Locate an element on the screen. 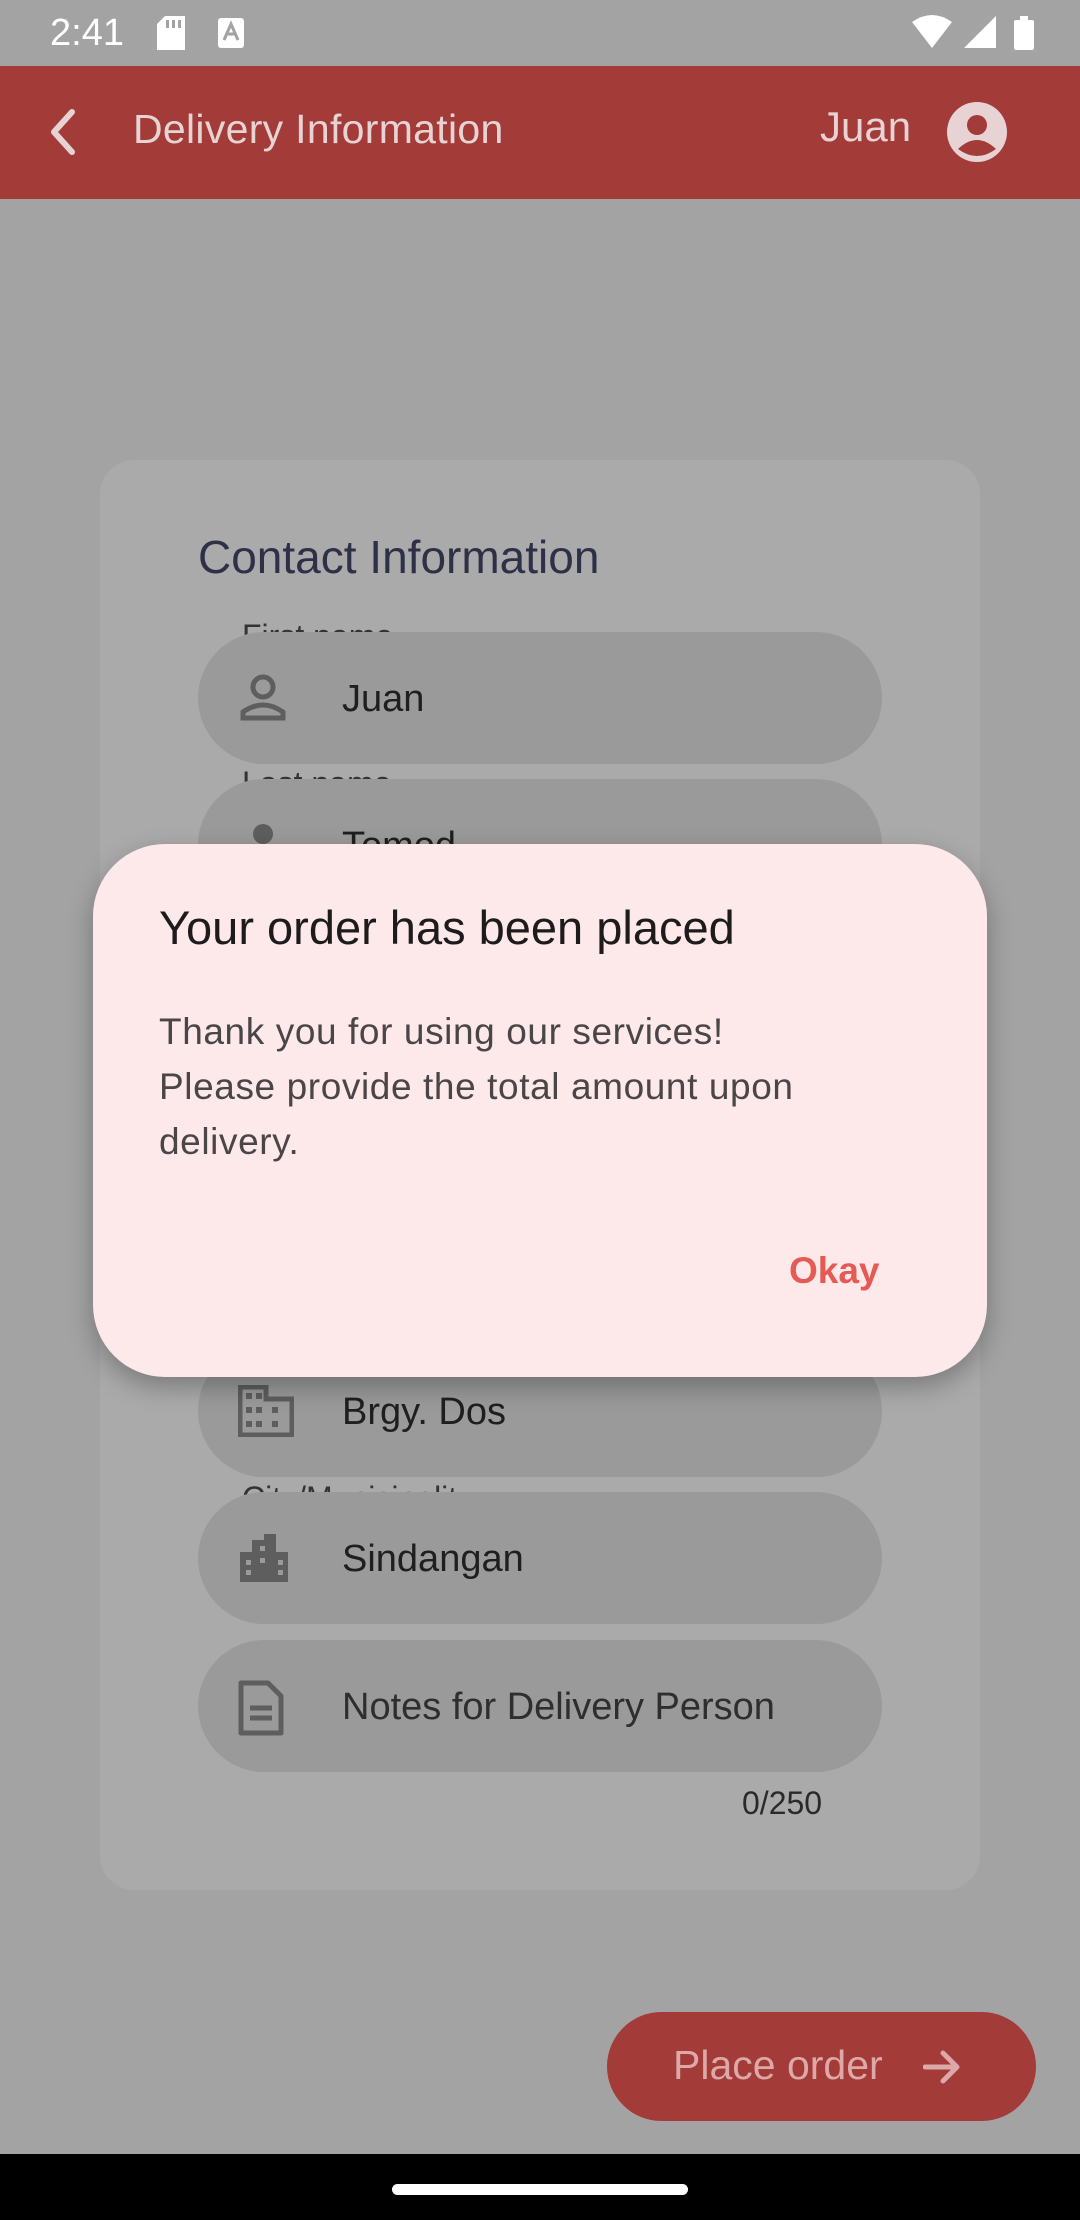 The width and height of the screenshot is (1080, 2220). home-gesture-handle is located at coordinates (540, 2189).